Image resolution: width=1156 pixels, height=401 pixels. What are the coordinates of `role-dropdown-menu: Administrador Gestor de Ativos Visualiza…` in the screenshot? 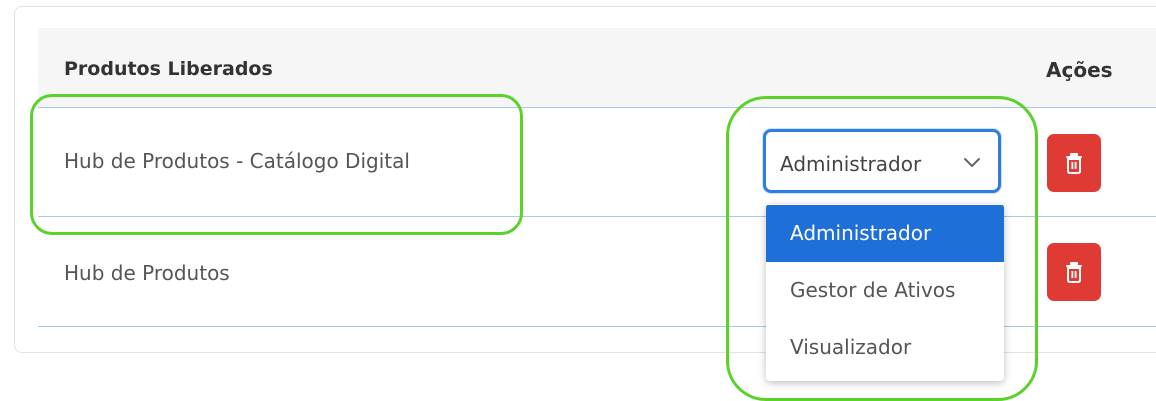 It's located at (885, 292).